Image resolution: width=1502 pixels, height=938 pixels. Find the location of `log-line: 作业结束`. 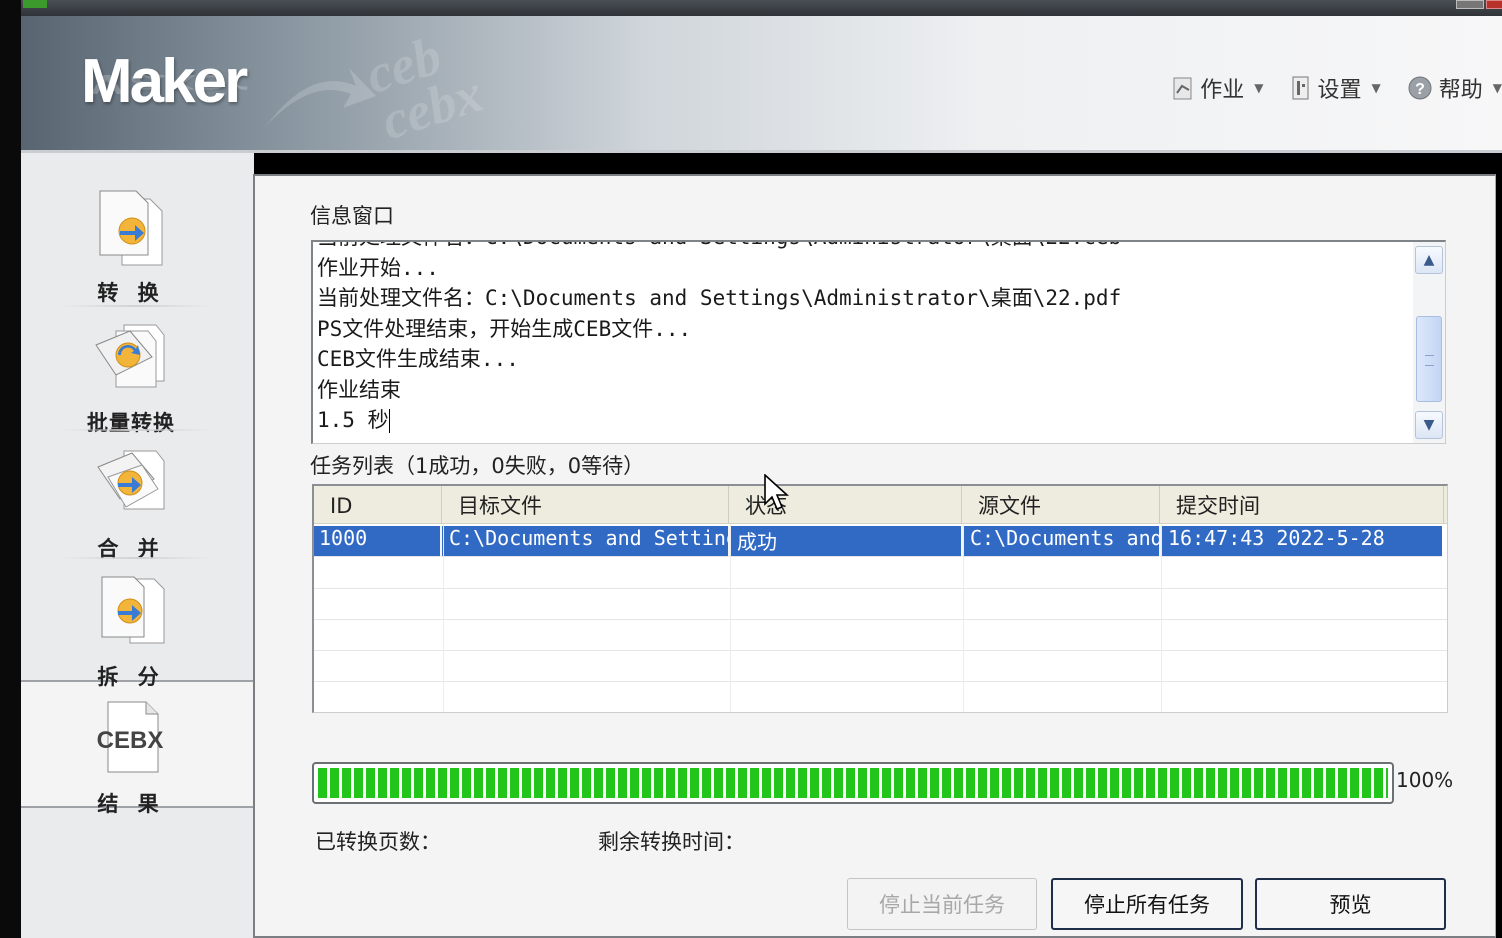

log-line: 作业结束 is located at coordinates (359, 389).